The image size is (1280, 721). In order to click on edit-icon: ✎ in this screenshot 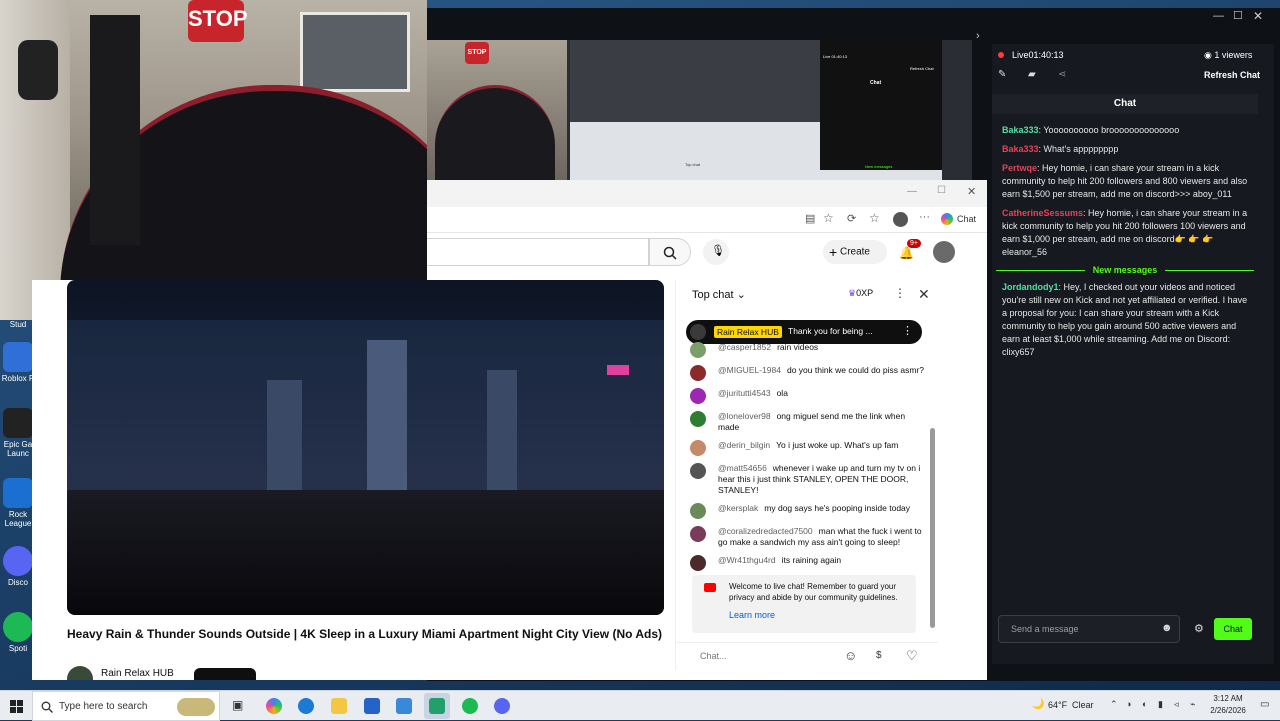, I will do `click(1002, 74)`.